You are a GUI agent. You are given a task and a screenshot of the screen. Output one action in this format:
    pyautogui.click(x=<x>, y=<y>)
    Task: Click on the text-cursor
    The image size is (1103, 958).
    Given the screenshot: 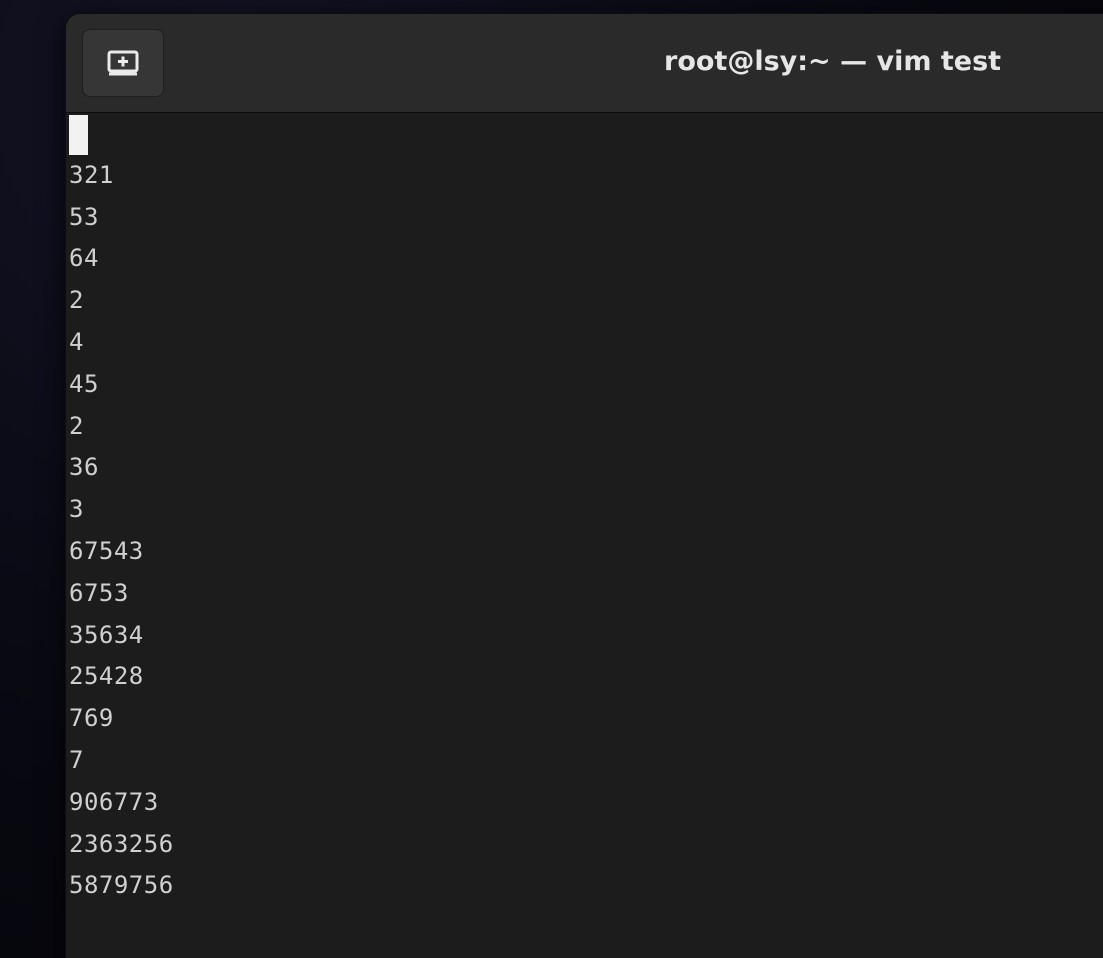 What is the action you would take?
    pyautogui.click(x=78, y=135)
    